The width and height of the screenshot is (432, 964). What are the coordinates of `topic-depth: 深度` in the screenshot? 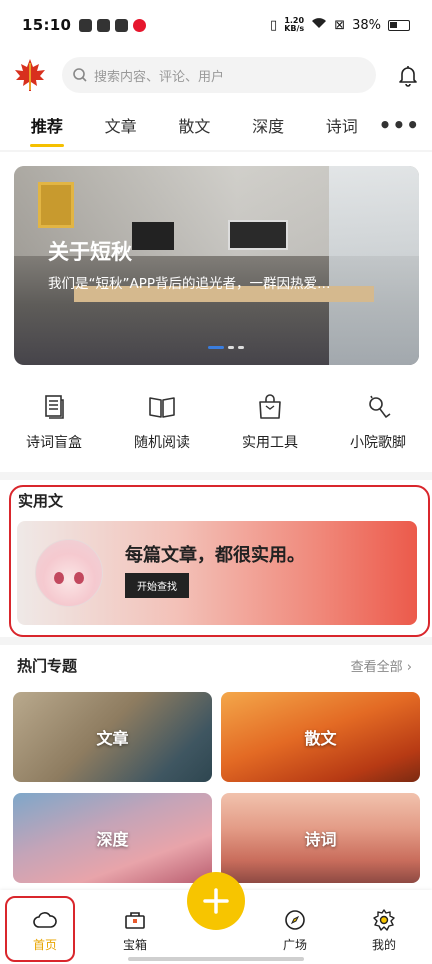 It's located at (112, 838).